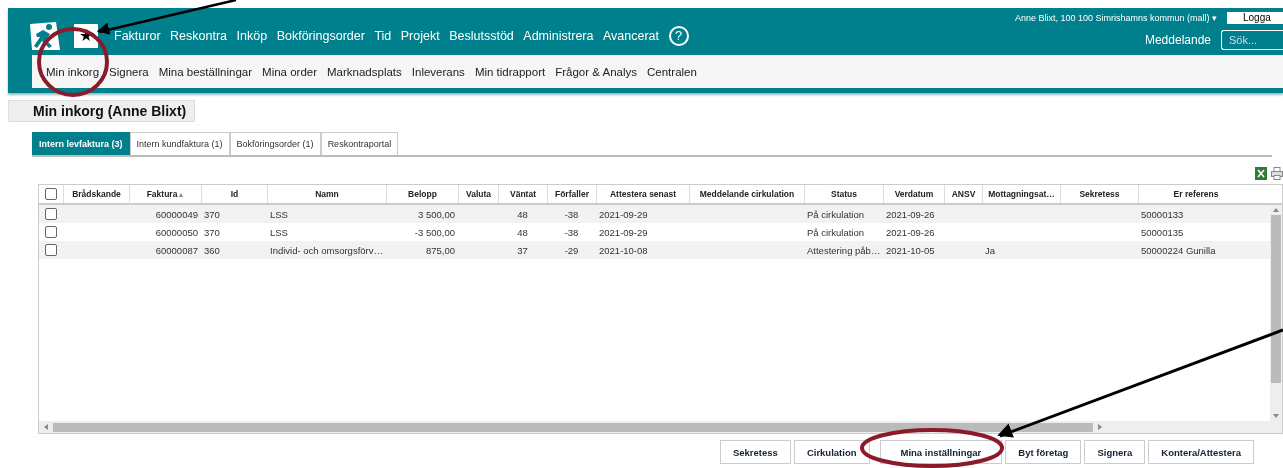 This screenshot has width=1283, height=468. I want to click on column-header: Belopp, so click(422, 194).